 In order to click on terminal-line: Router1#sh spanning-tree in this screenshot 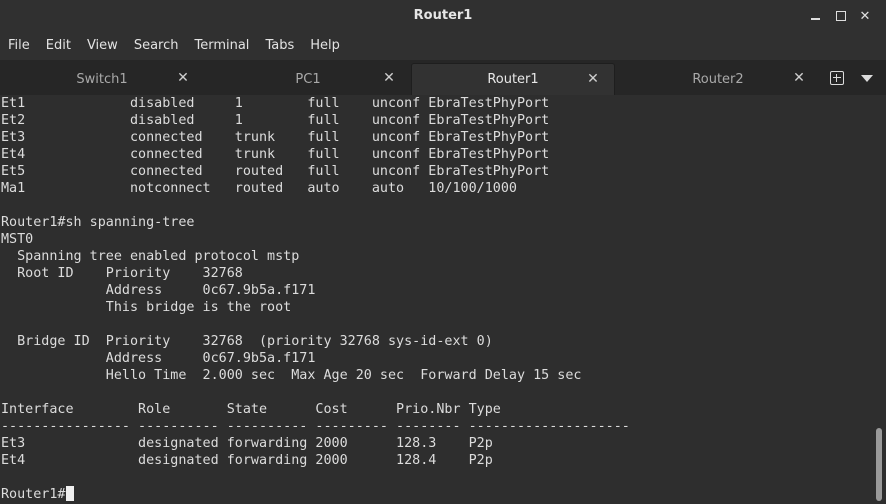, I will do `click(98, 222)`.